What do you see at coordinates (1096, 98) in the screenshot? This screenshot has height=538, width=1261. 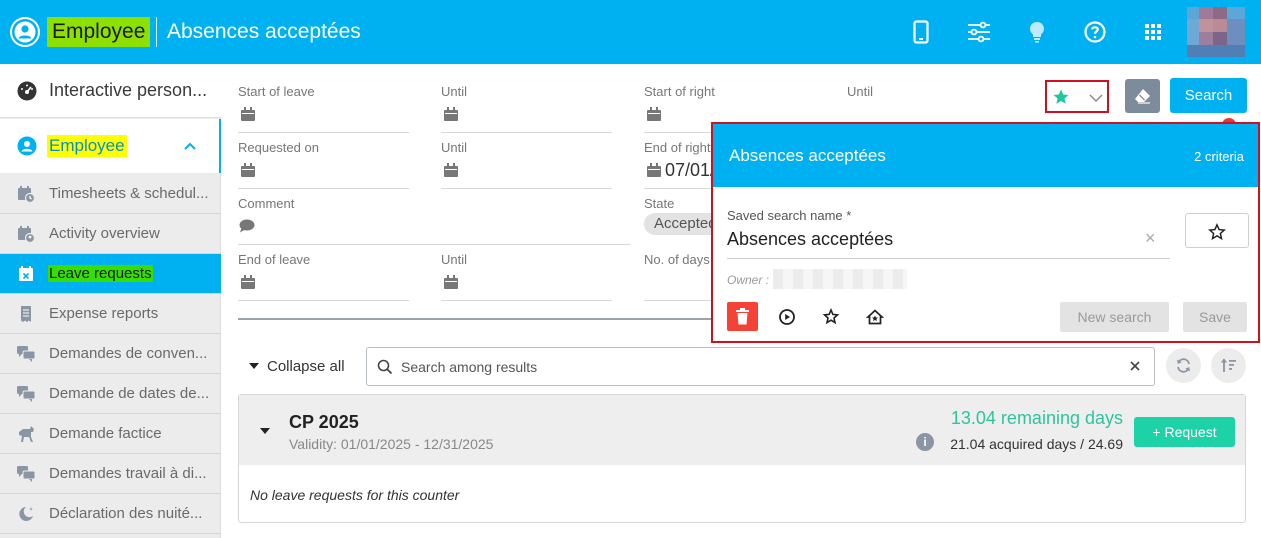 I see `chevron-down-icon` at bounding box center [1096, 98].